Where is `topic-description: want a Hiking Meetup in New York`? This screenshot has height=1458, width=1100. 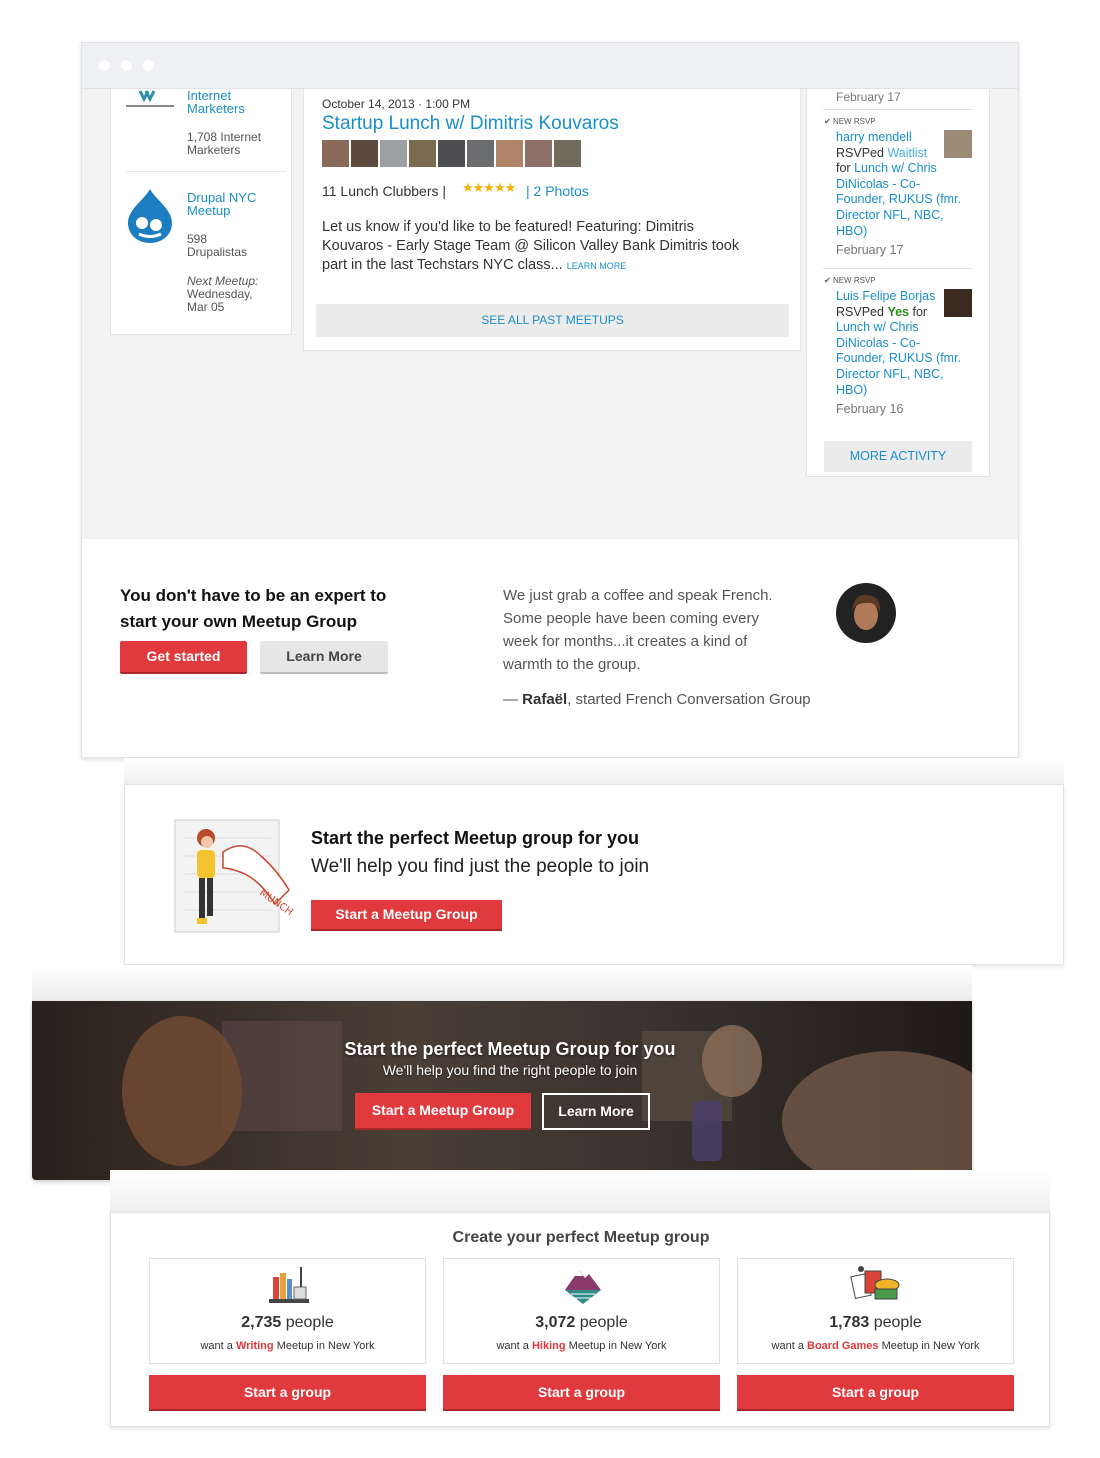 topic-description: want a Hiking Meetup in New York is located at coordinates (581, 1346).